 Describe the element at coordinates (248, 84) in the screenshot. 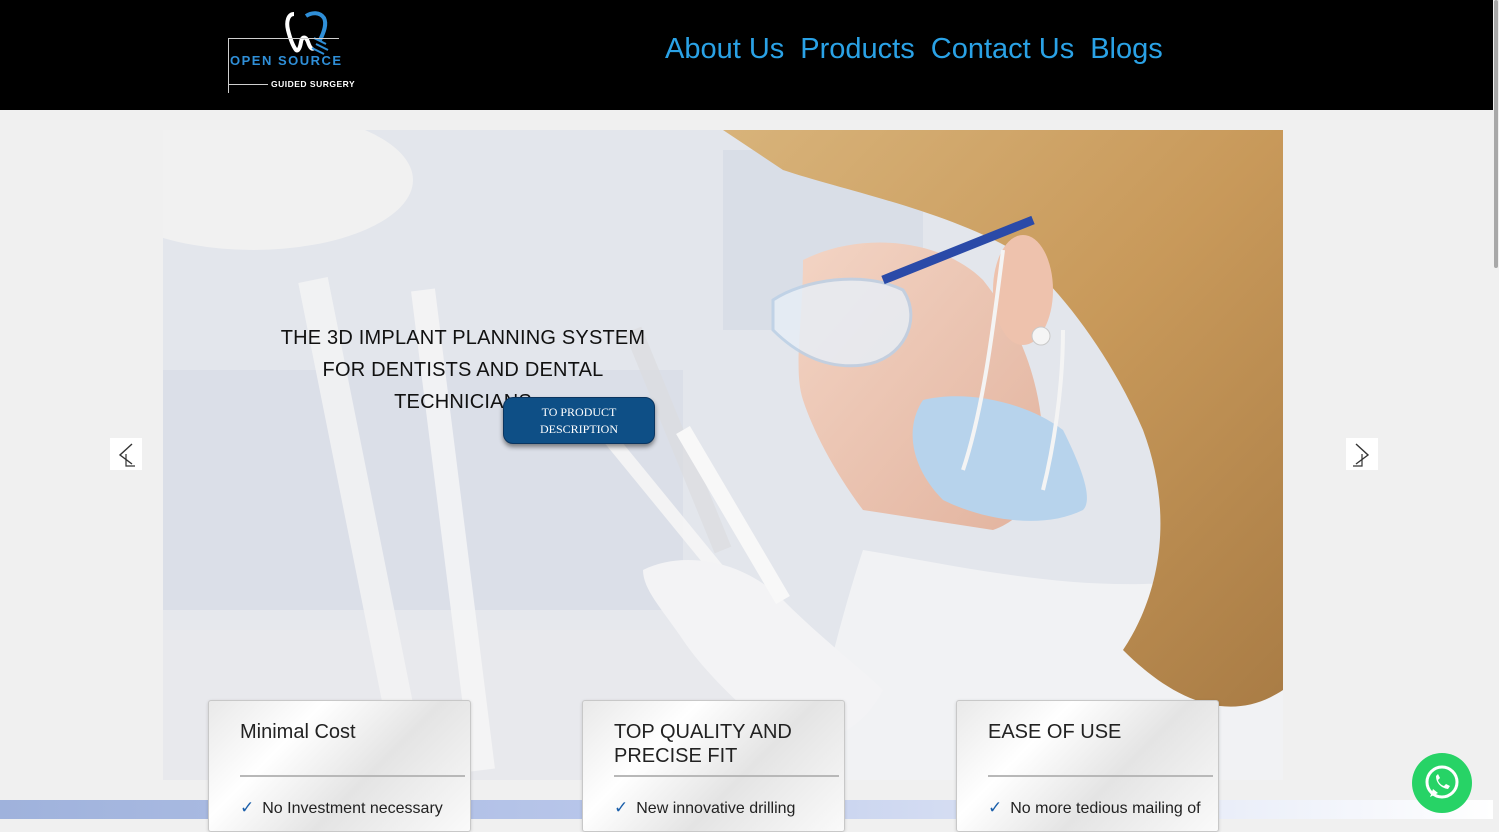

I see `logo-frame-line` at that location.